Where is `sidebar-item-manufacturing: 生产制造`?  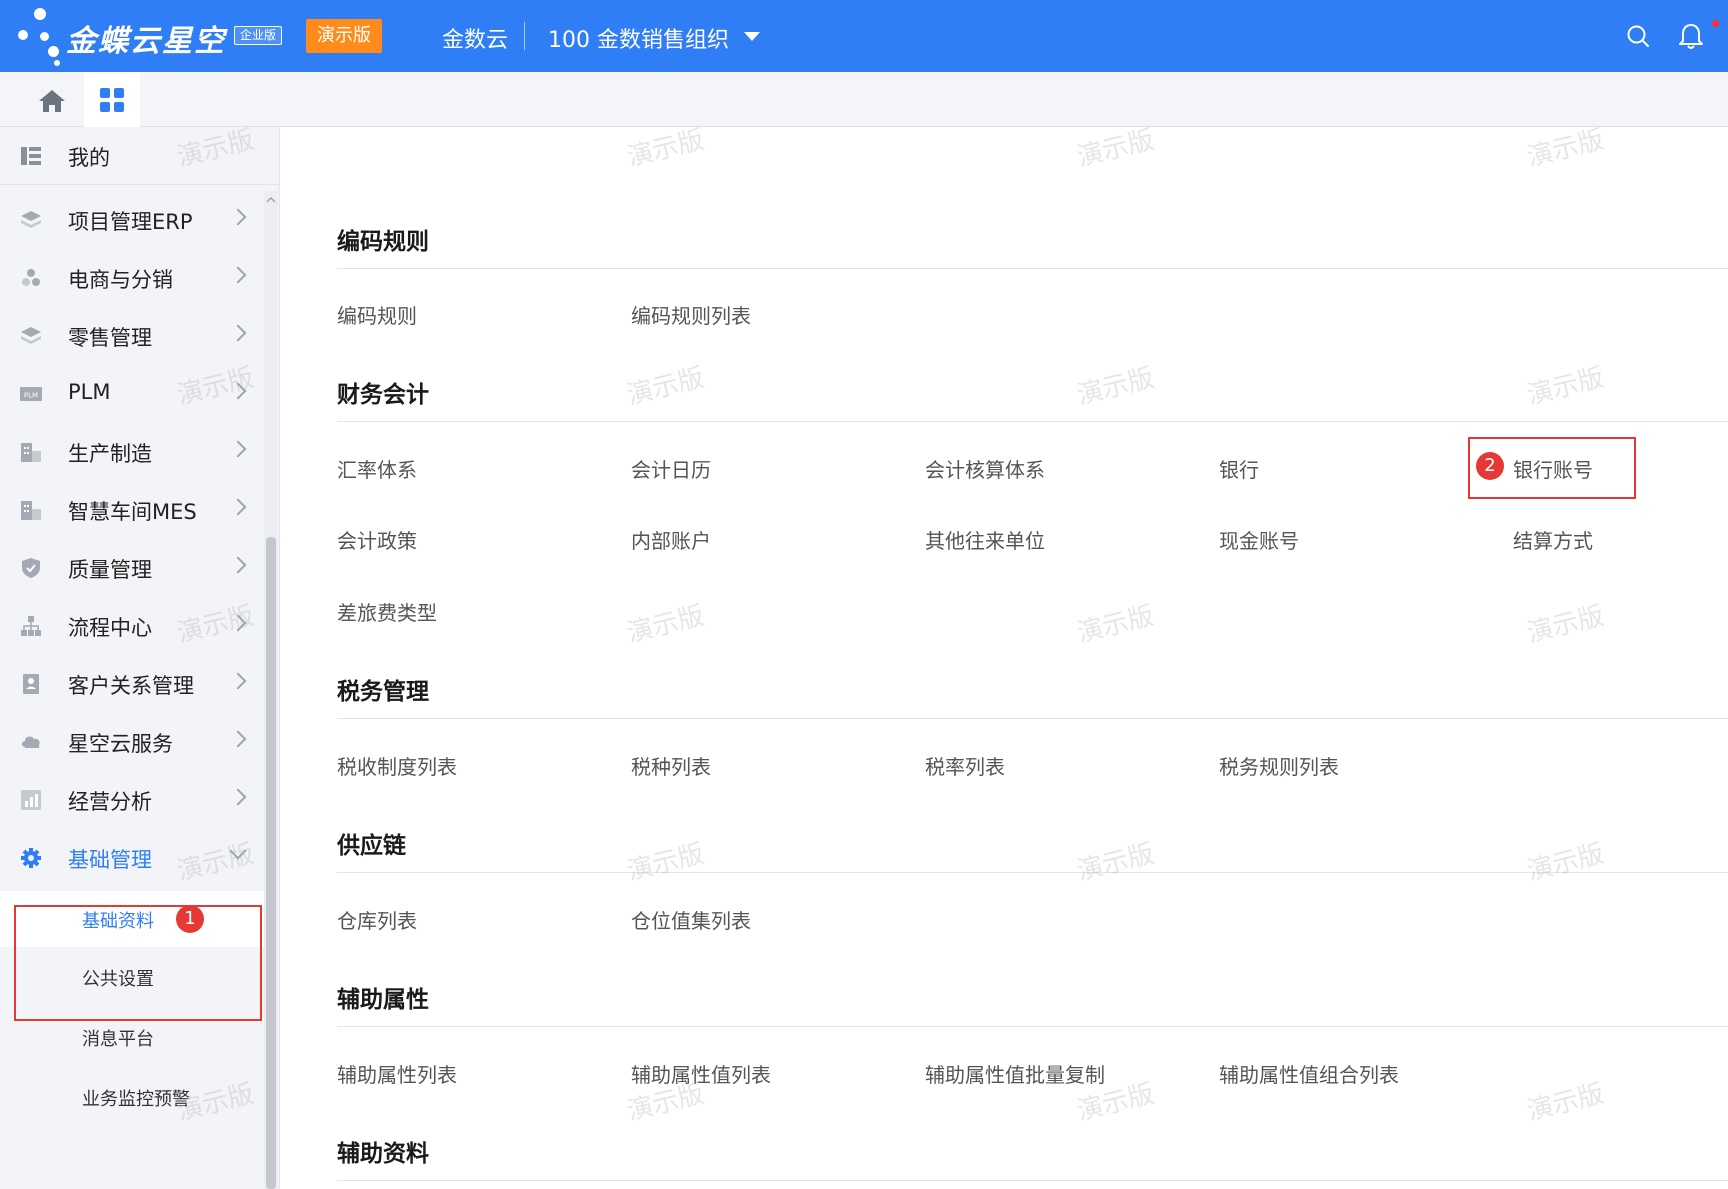 sidebar-item-manufacturing: 生产制造 is located at coordinates (132, 452).